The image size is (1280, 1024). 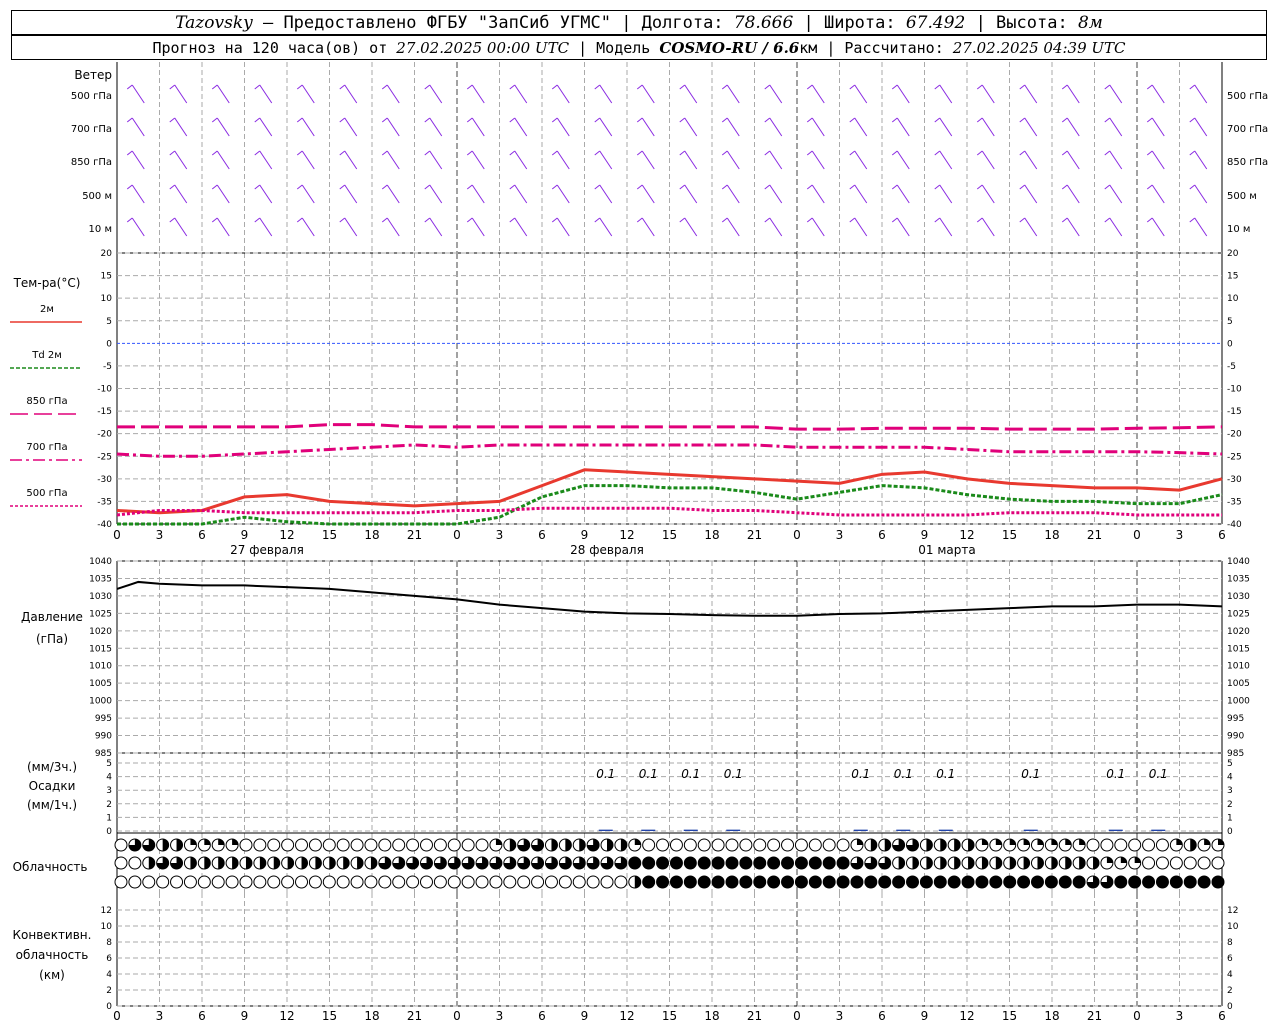 I want to click on temp-tick-right: -25, so click(x=1234, y=457).